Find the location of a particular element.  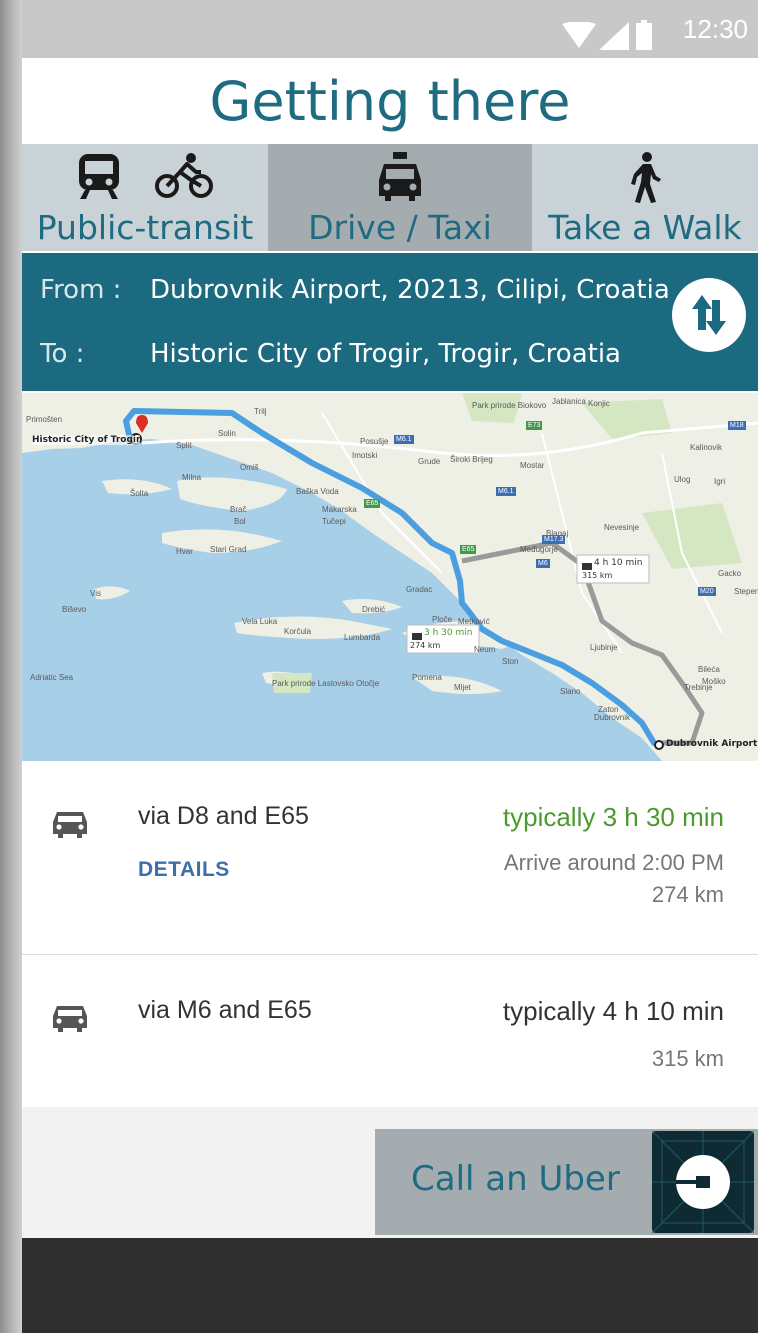

swap-locations-button is located at coordinates (709, 315).